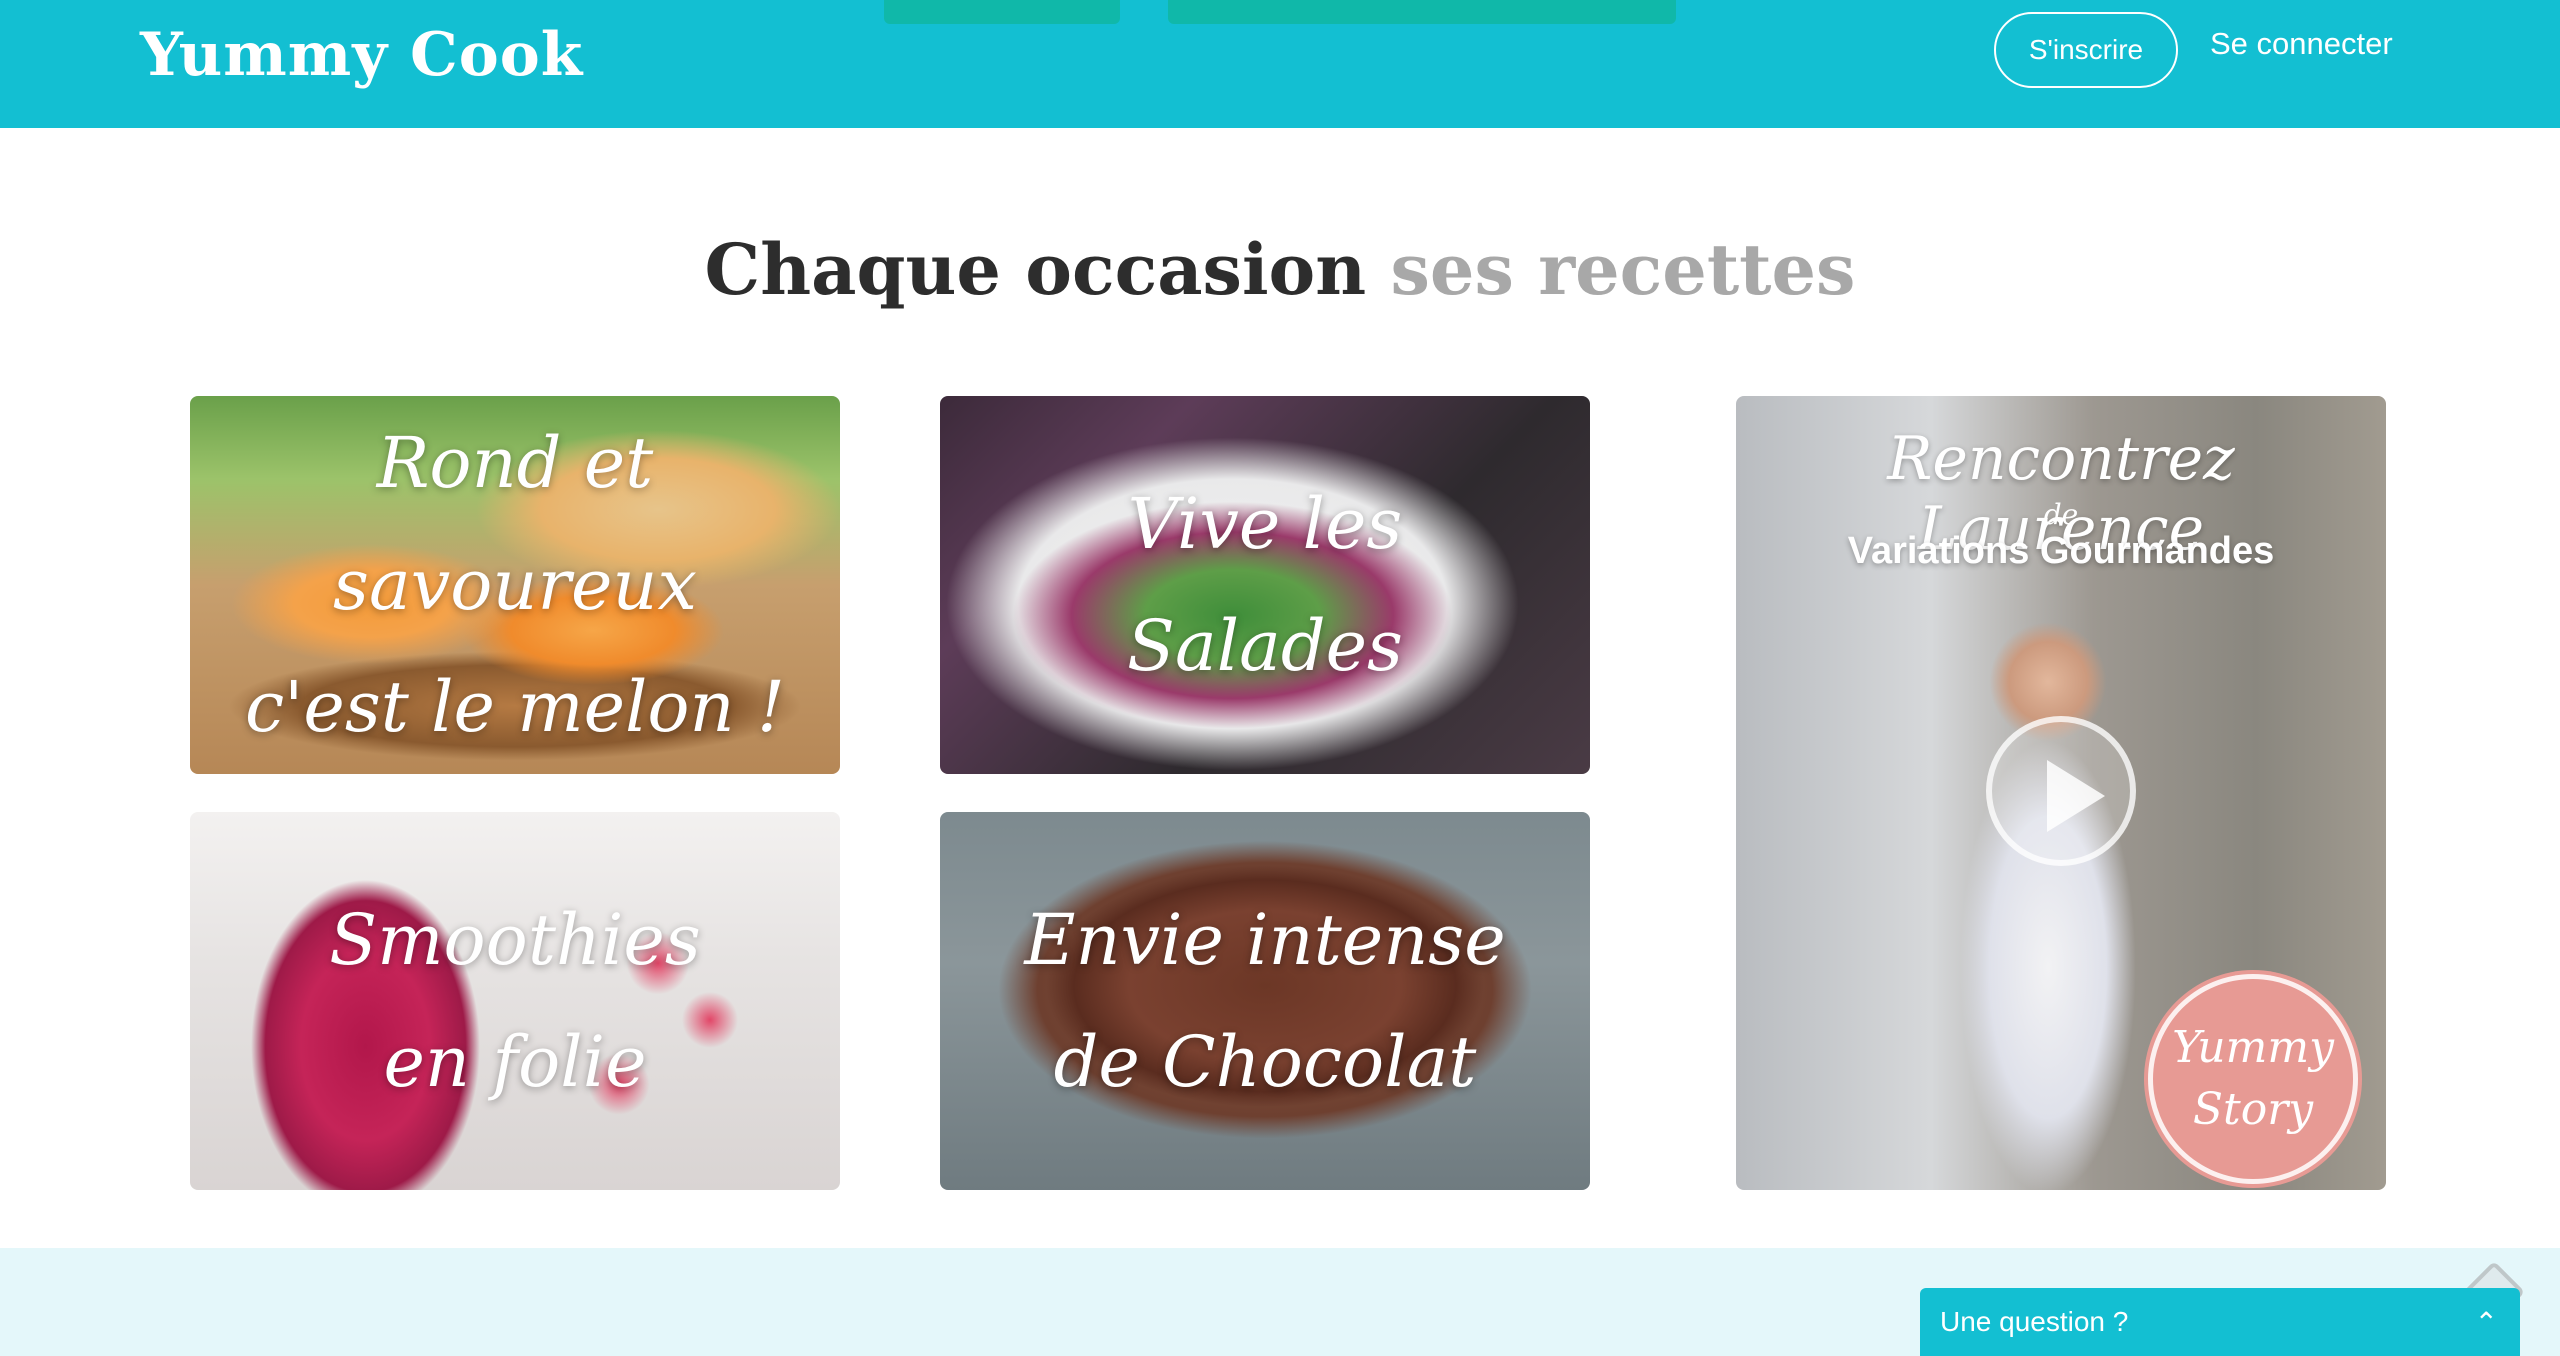 The width and height of the screenshot is (2560, 1356). I want to click on section-title-dark: Chaque occasion, so click(1035, 269).